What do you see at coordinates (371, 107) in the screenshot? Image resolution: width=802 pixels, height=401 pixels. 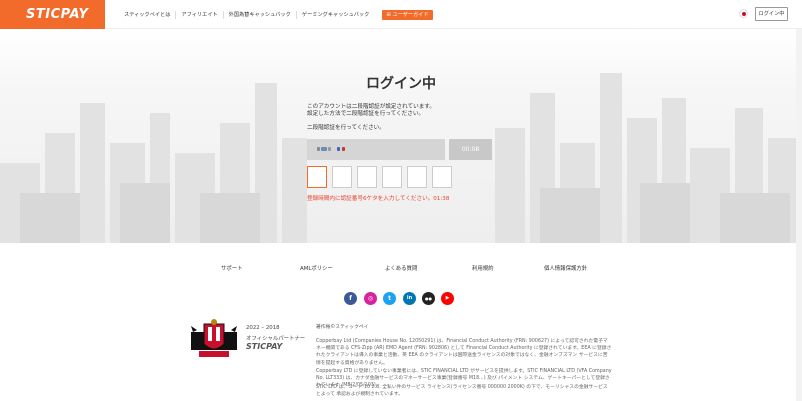 I see `two-factor-notice-line1: このアカウントは二段階認証が設定されています。` at bounding box center [371, 107].